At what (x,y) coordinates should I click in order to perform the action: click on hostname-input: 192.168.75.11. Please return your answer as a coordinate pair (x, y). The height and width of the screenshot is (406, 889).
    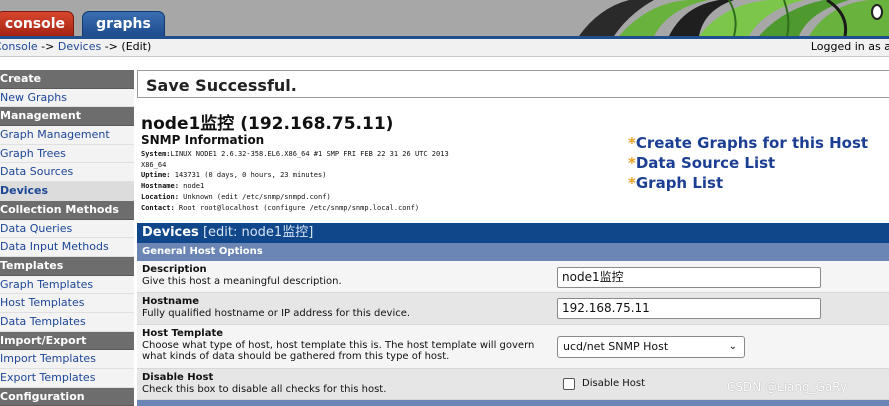
    Looking at the image, I should click on (689, 308).